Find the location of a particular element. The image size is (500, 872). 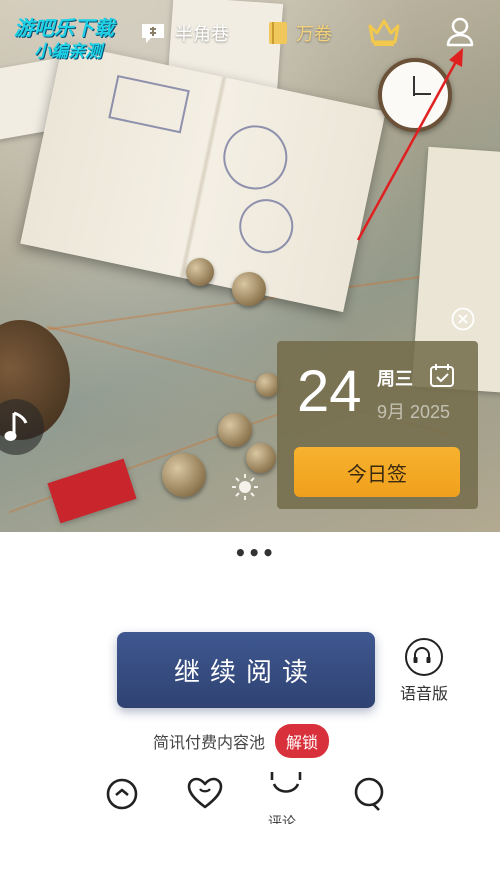

search-icon is located at coordinates (371, 794).